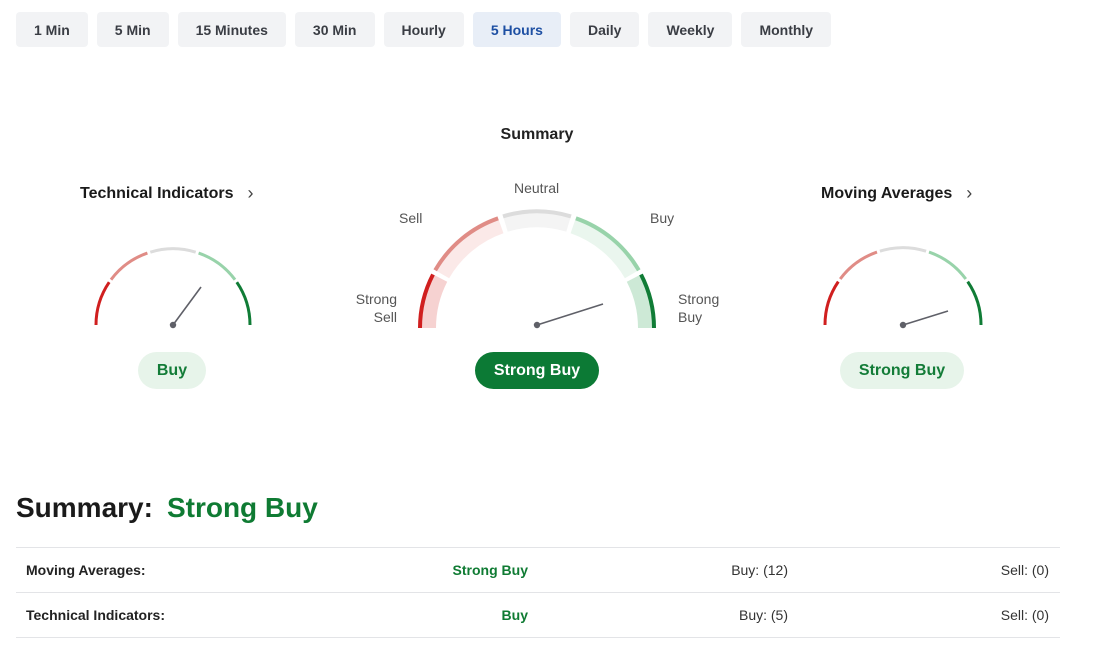 This screenshot has height=667, width=1100. I want to click on row-name: Technical Indicators:, so click(95, 615).